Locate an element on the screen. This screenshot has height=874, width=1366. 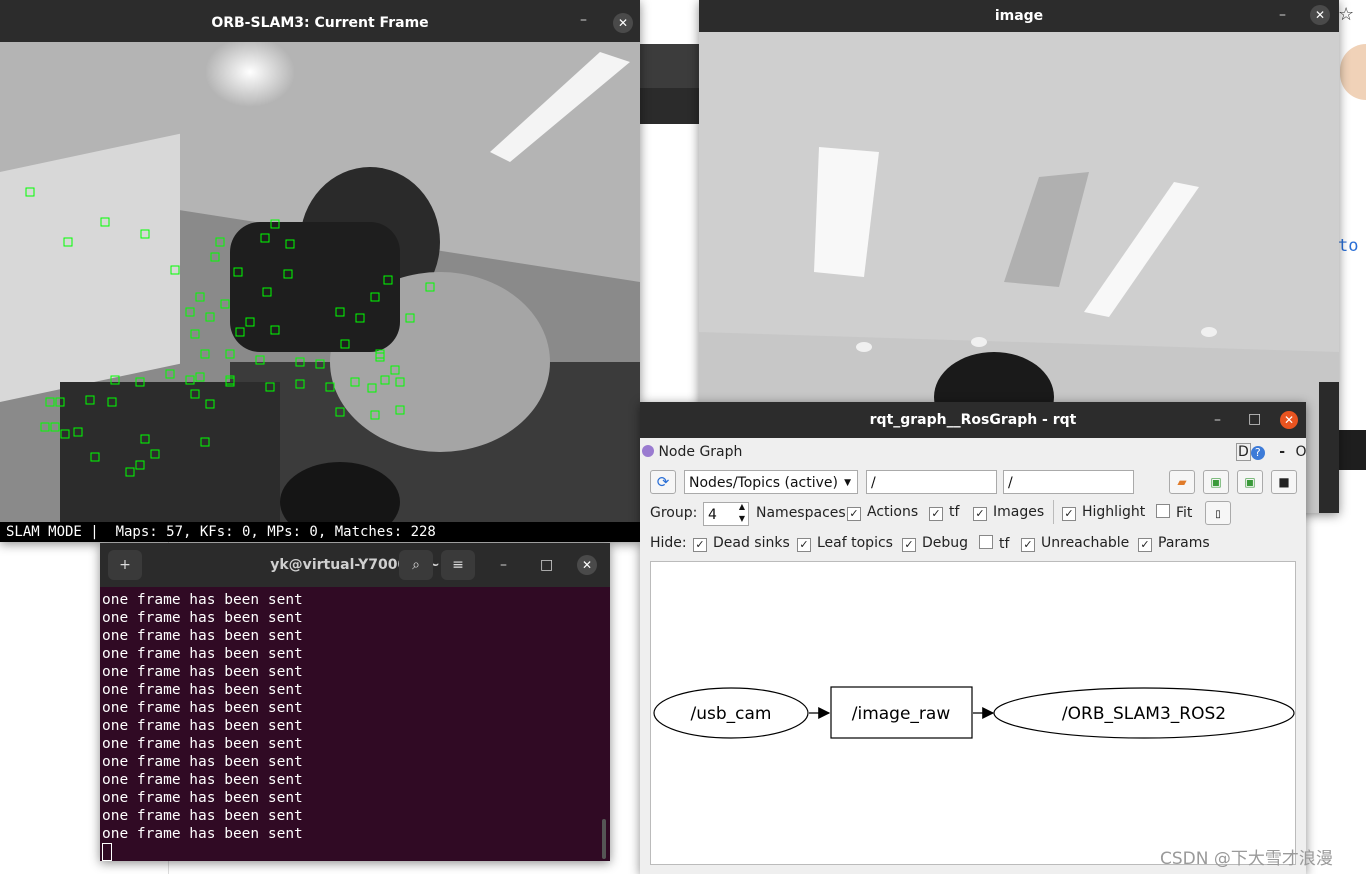
highlight-label: Highlight is located at coordinates (1114, 512).